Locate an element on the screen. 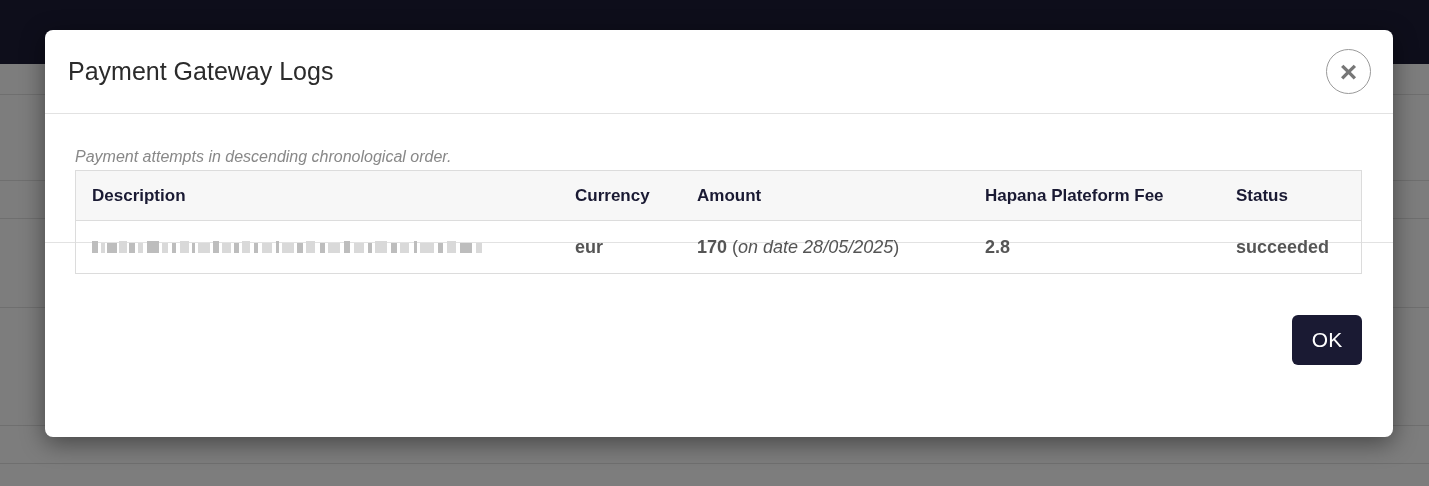 Image resolution: width=1429 pixels, height=486 pixels. table-cell-text: 2.8 is located at coordinates (998, 247).